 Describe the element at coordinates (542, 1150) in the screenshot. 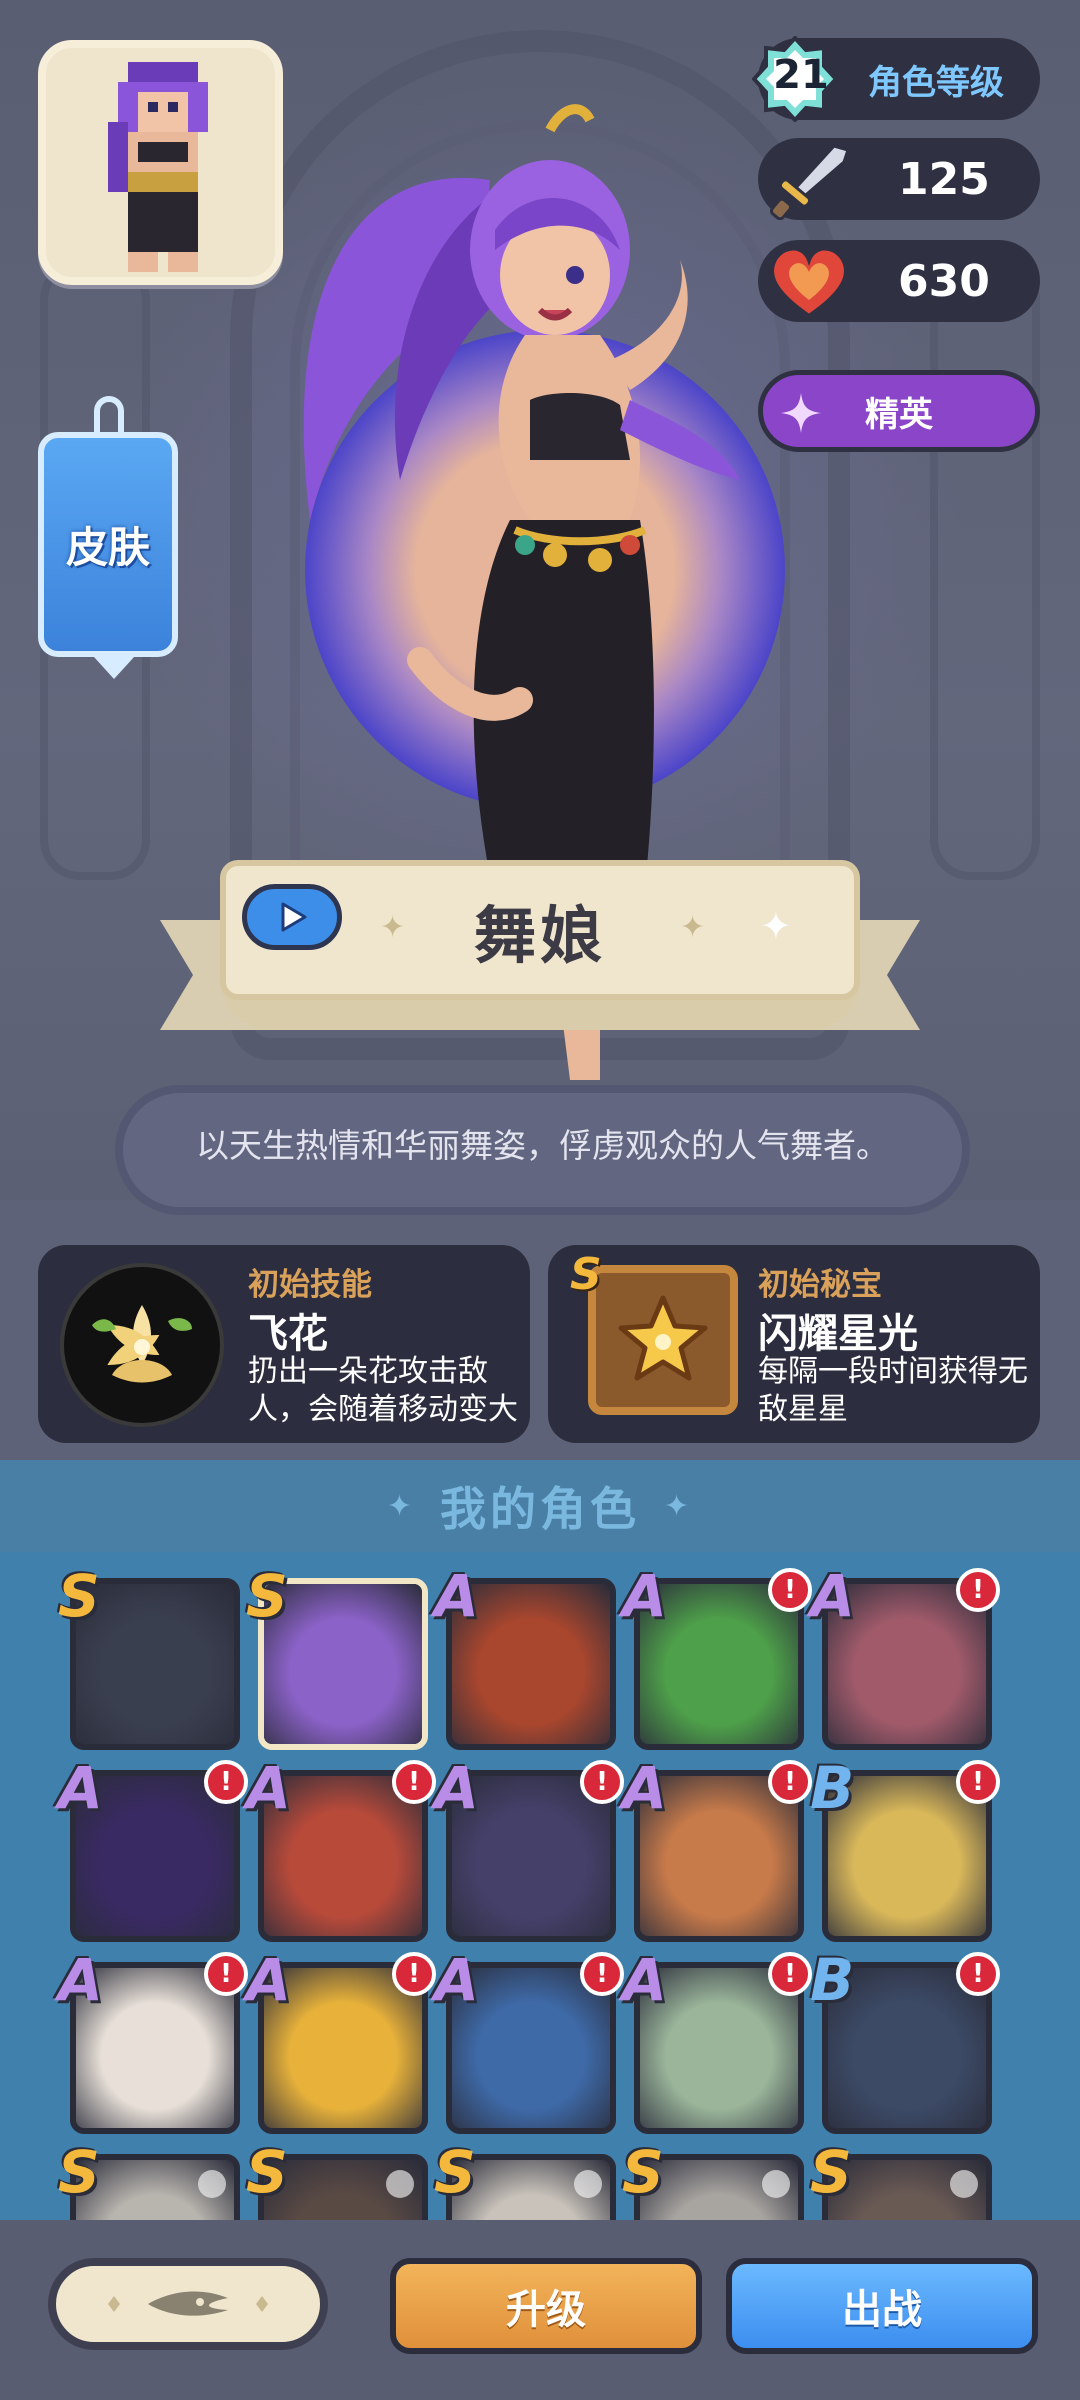

I see `hero-description: 以天生热情和华丽舞姿，俘虏观众的人气舞者。` at that location.